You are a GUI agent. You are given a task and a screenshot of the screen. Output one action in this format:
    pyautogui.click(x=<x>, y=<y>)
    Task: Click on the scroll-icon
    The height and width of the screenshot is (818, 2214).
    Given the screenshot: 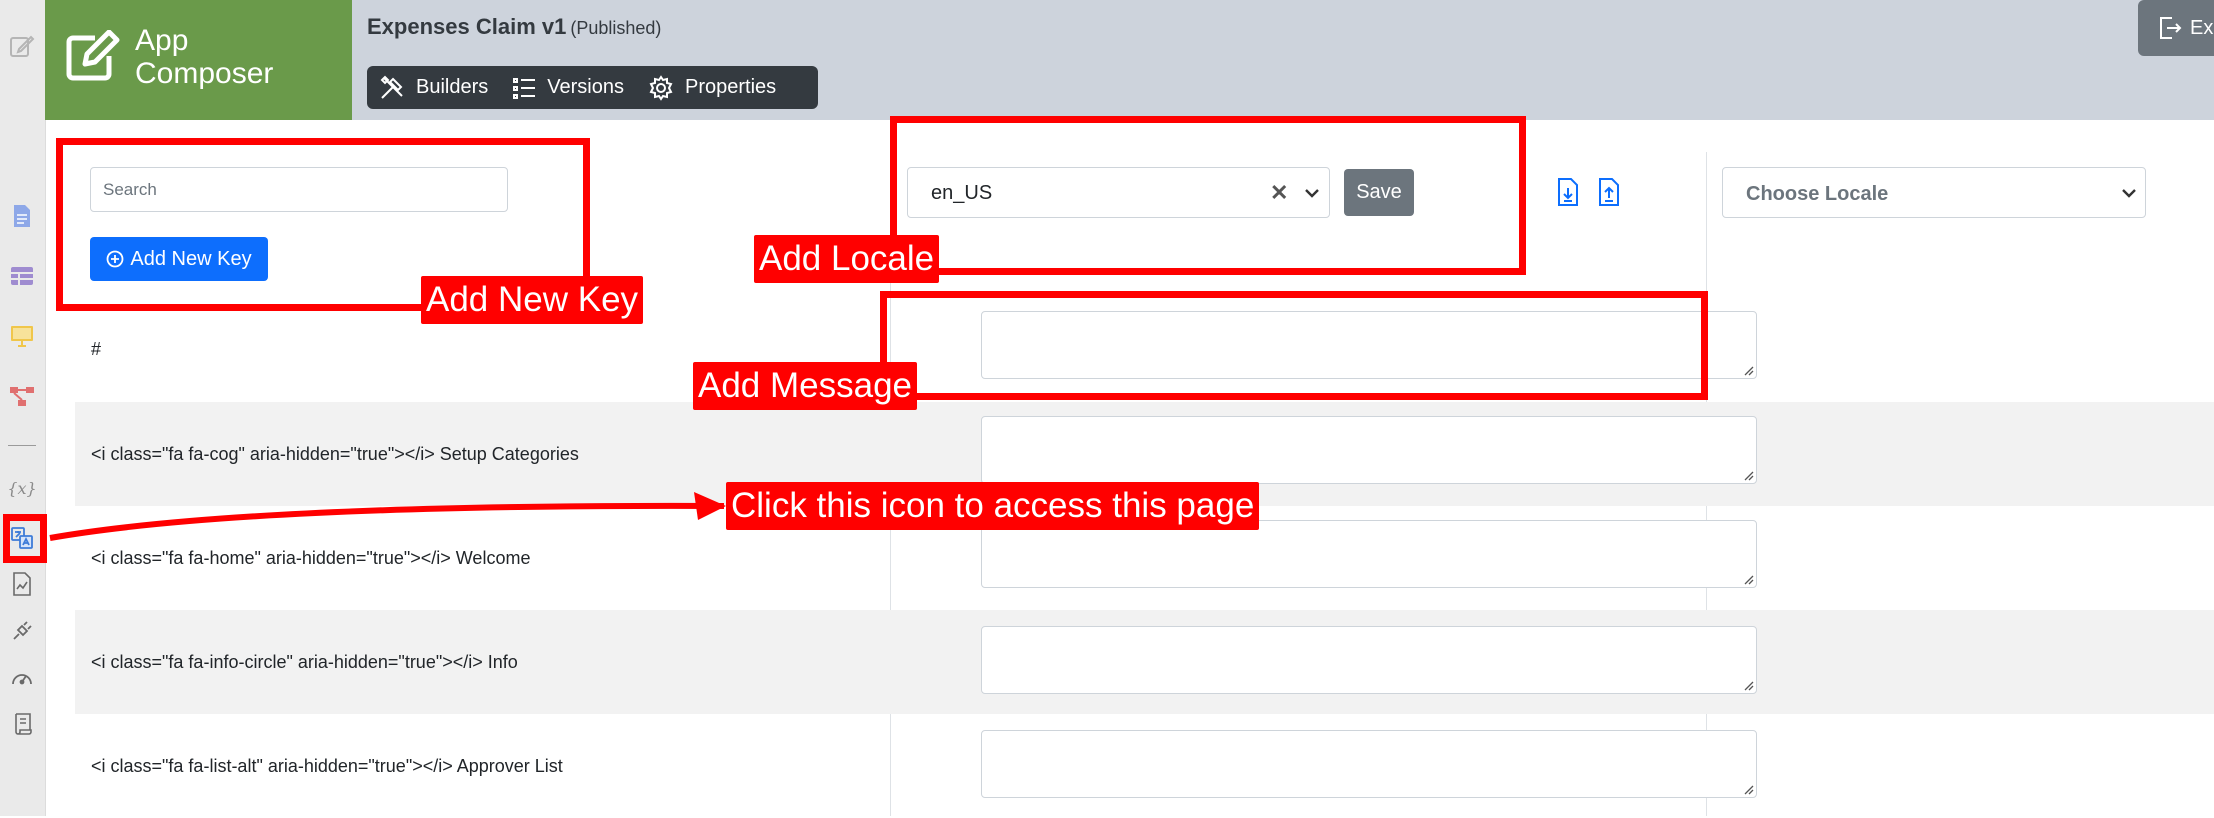 What is the action you would take?
    pyautogui.click(x=22, y=724)
    